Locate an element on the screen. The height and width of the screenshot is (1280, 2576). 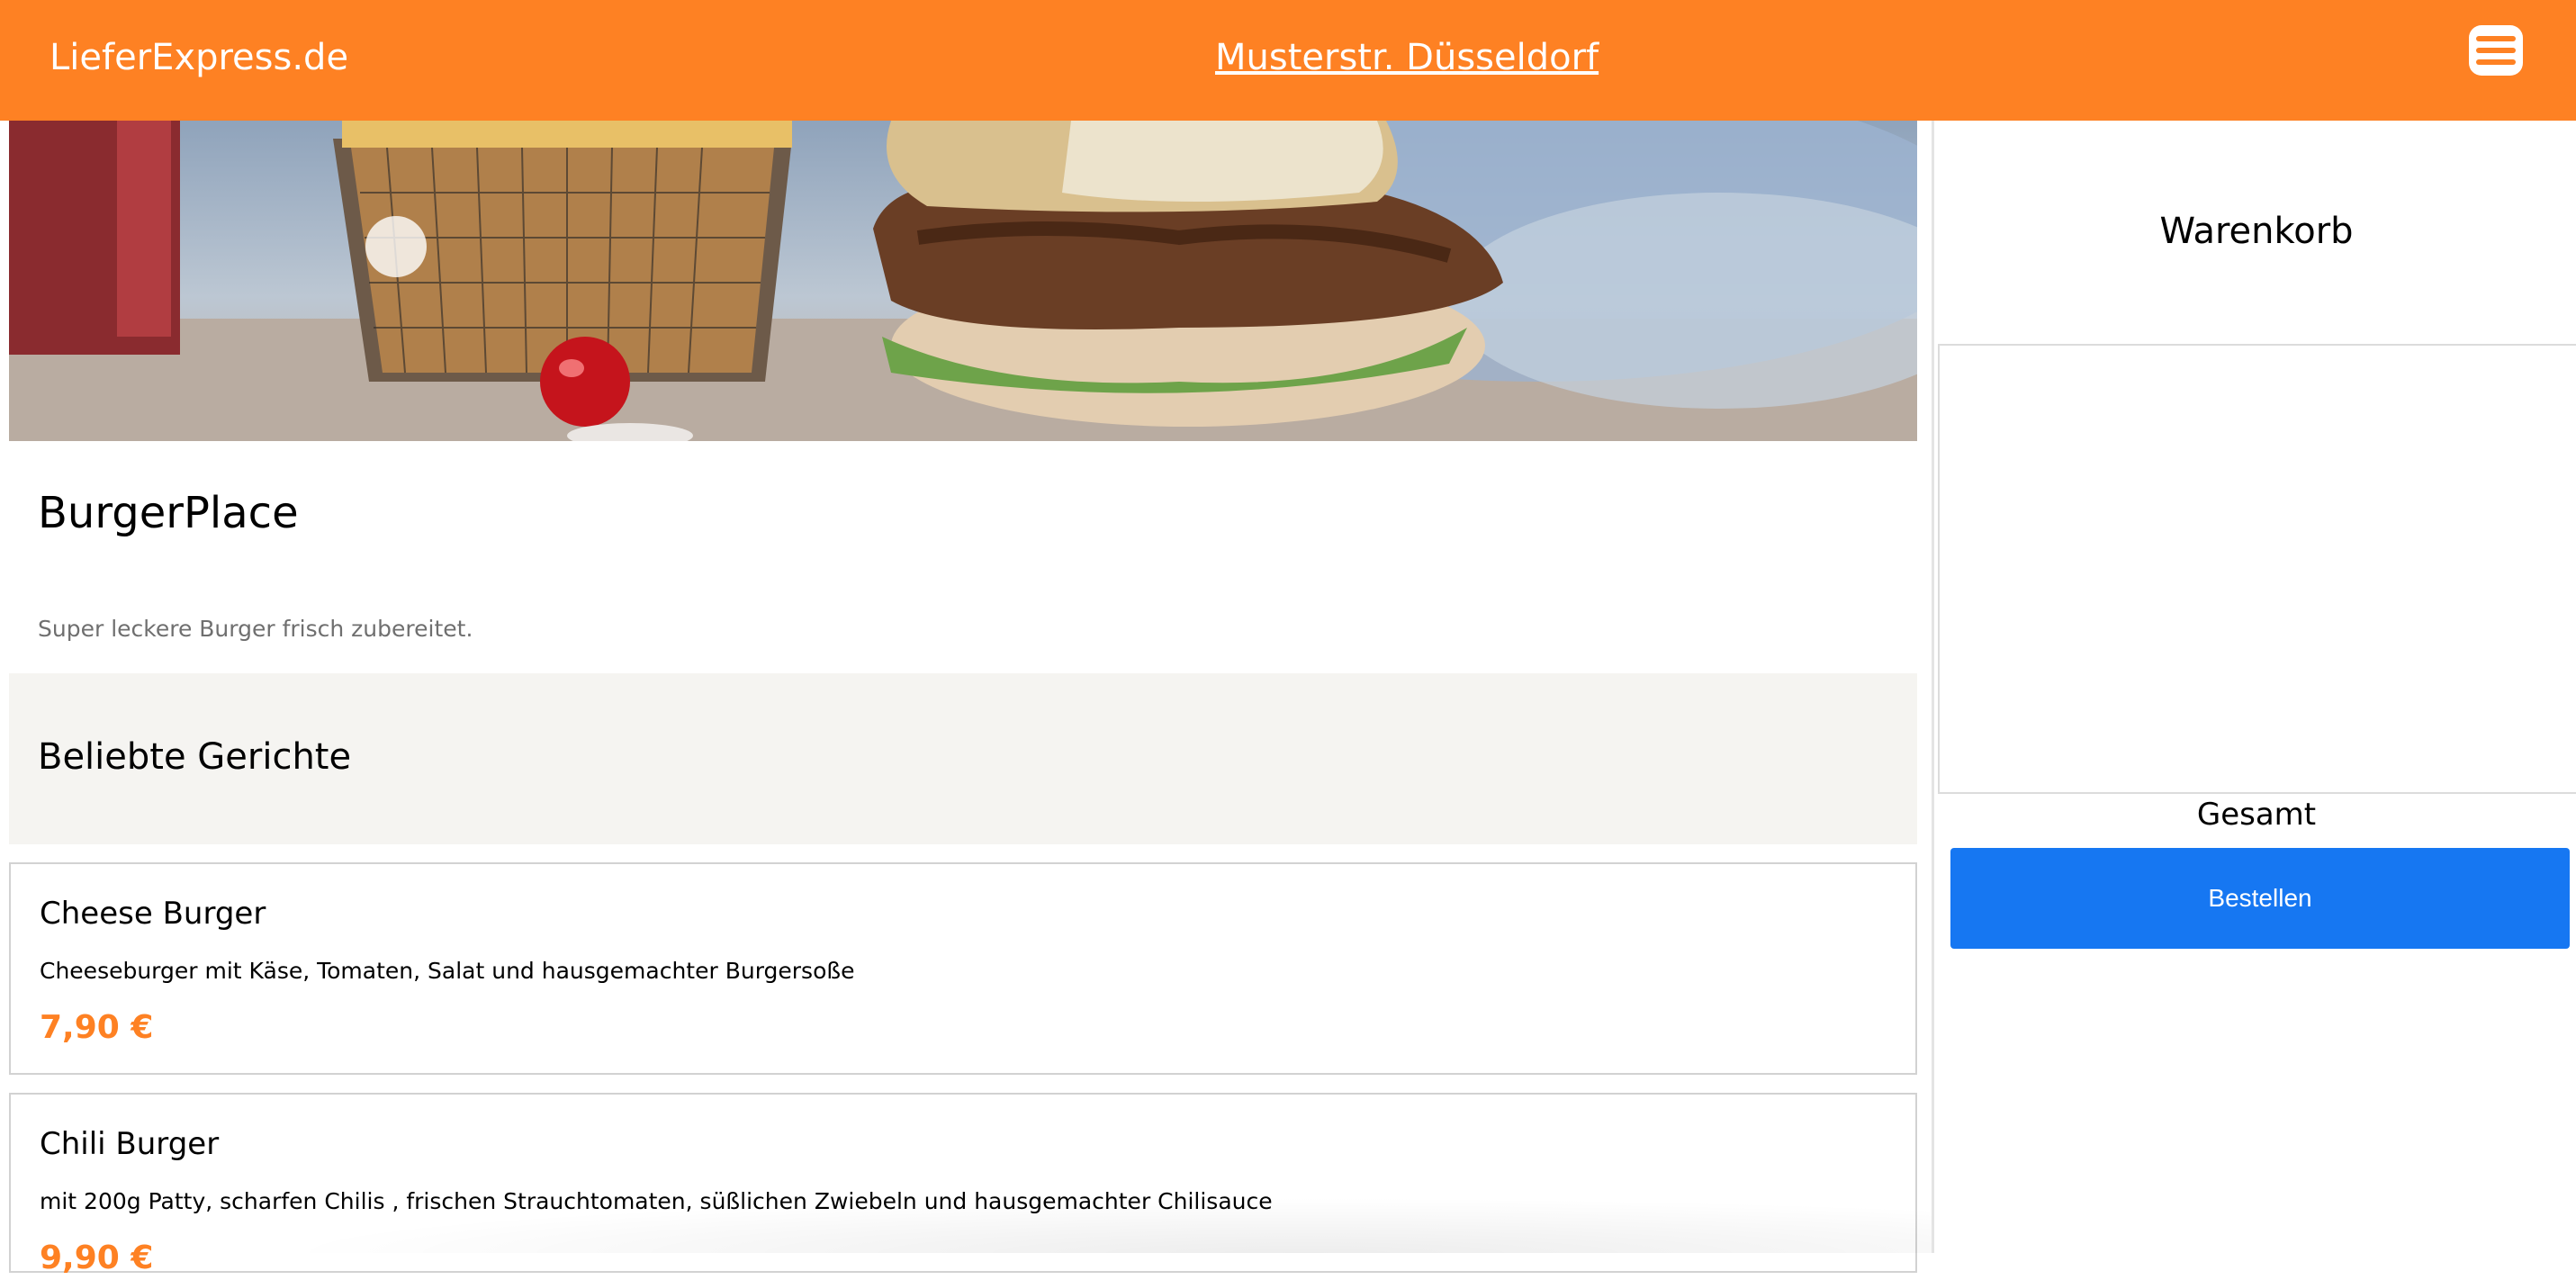
delivery-address-link: Musterstr. Düsseldorf is located at coordinates (1407, 57).